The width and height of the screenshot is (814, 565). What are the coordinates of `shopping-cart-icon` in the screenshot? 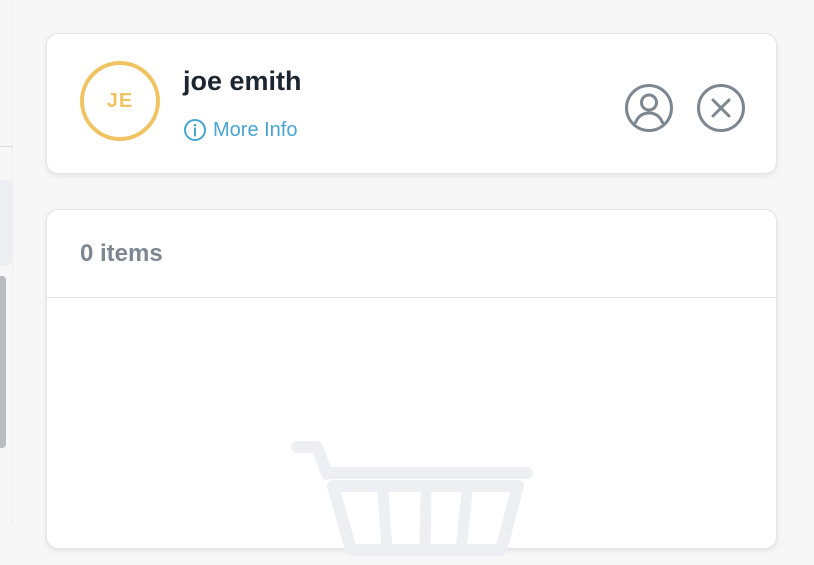 It's located at (416, 500).